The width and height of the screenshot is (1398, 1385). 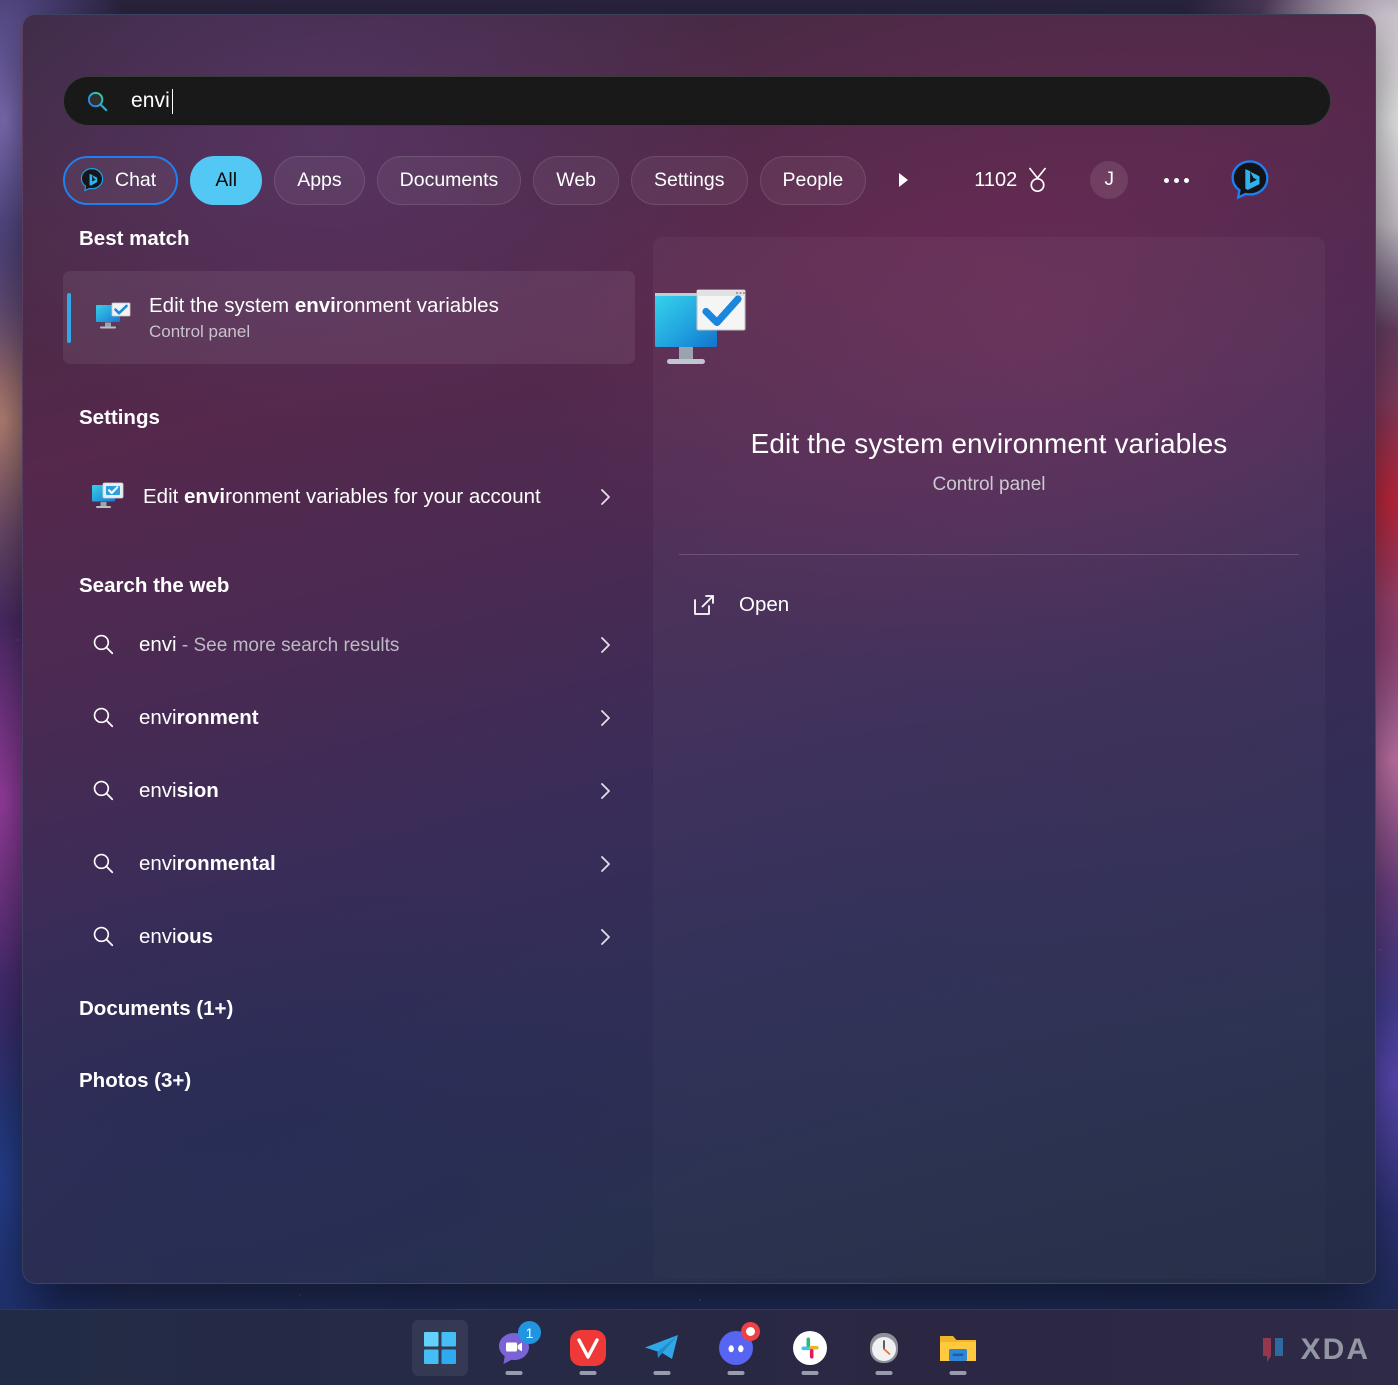 What do you see at coordinates (662, 1348) in the screenshot?
I see `telegram-button` at bounding box center [662, 1348].